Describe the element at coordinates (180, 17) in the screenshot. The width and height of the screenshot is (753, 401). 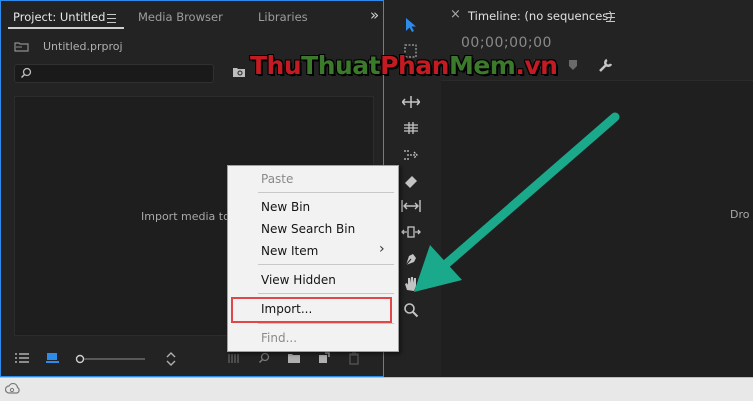
I see `tab-media-browser: Media Browser` at that location.